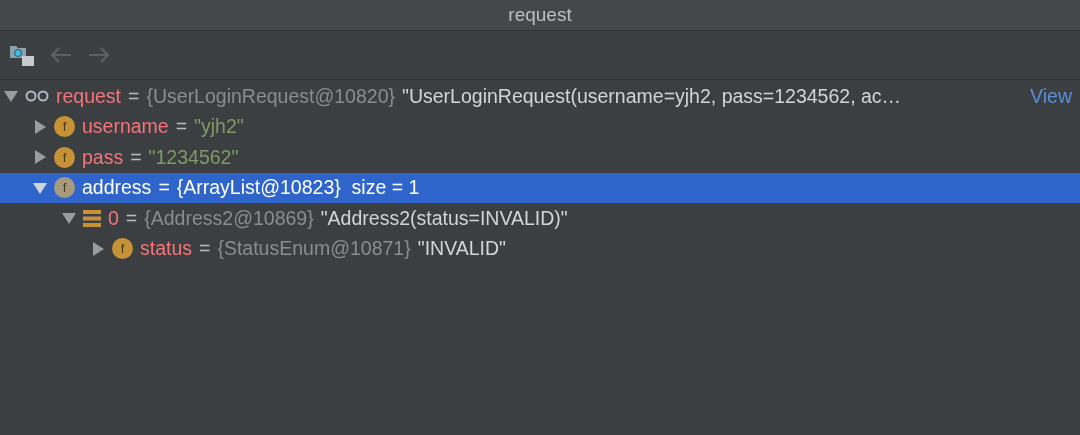  Describe the element at coordinates (166, 249) in the screenshot. I see `variable-name: status` at that location.